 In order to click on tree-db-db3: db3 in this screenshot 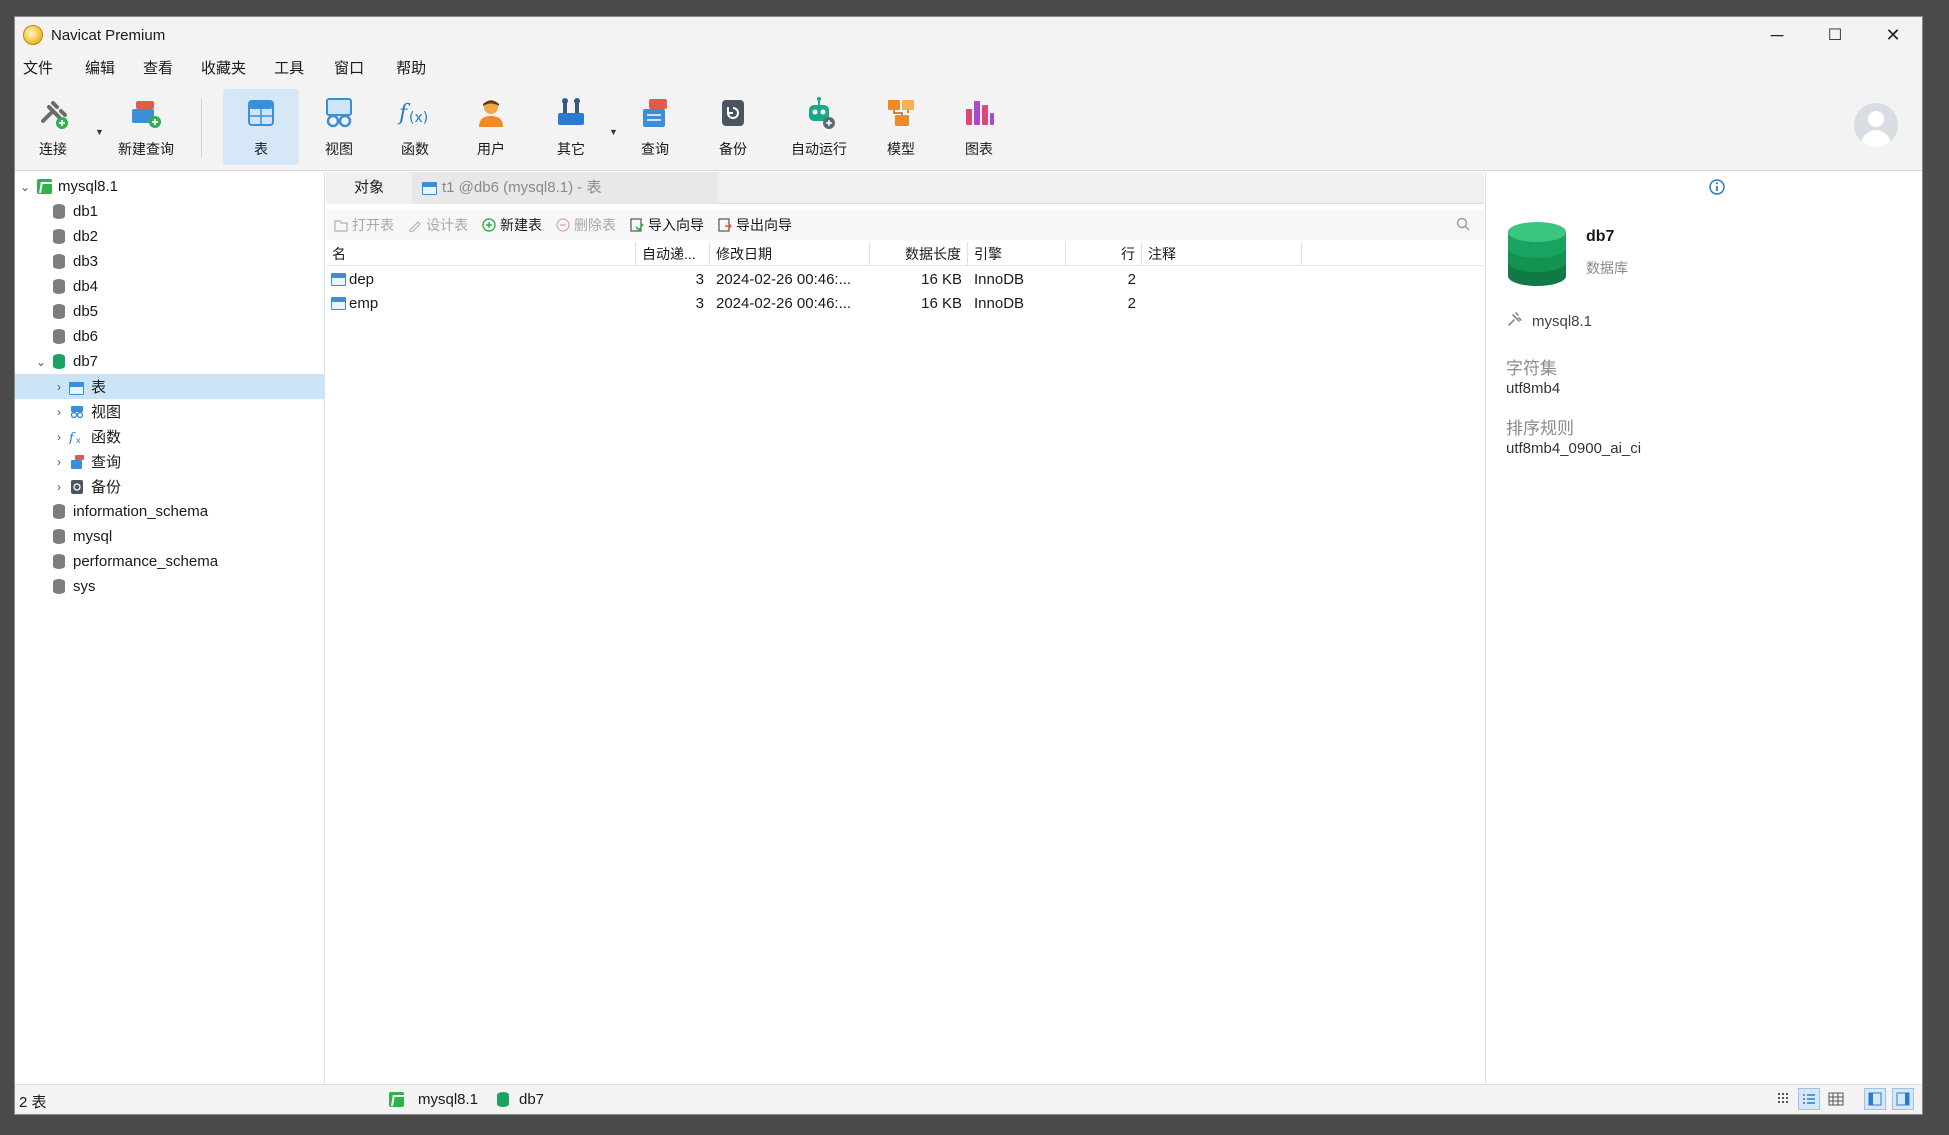, I will do `click(169, 261)`.